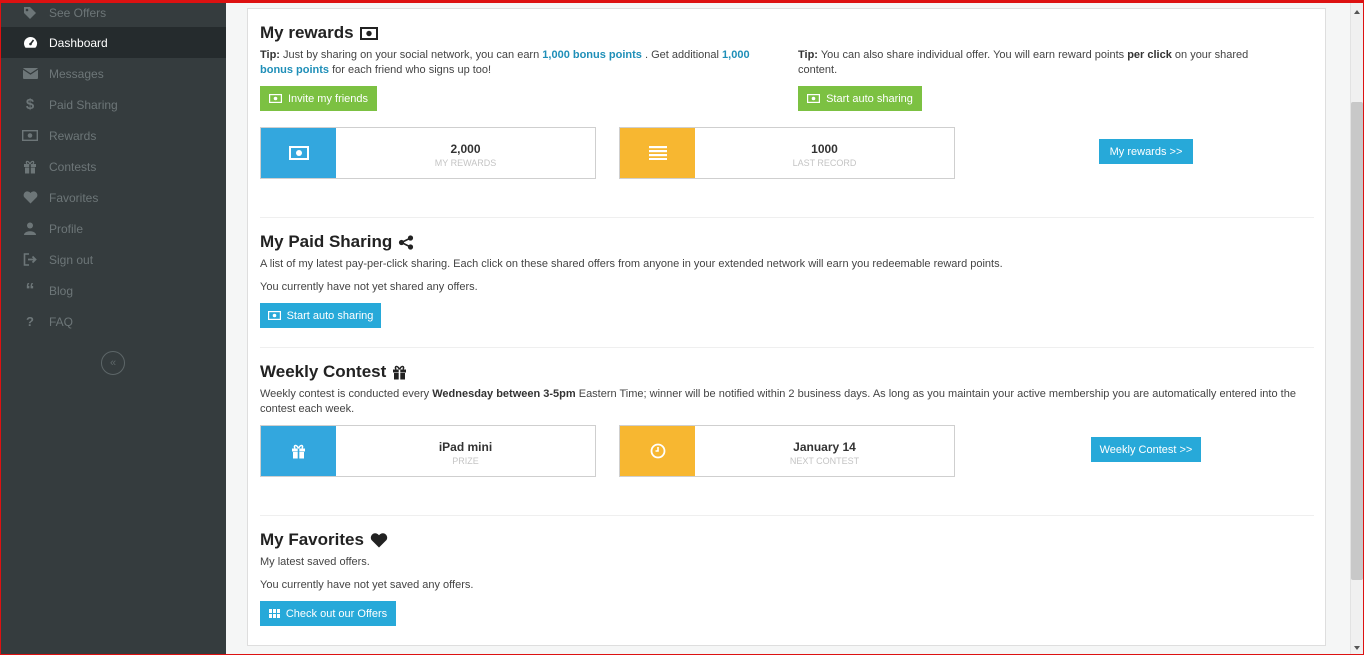 The image size is (1364, 655). Describe the element at coordinates (30, 13) in the screenshot. I see `tag-icon` at that location.